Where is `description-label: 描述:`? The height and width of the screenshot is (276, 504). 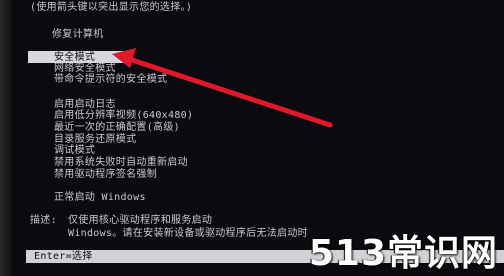 description-label: 描述: is located at coordinates (43, 220).